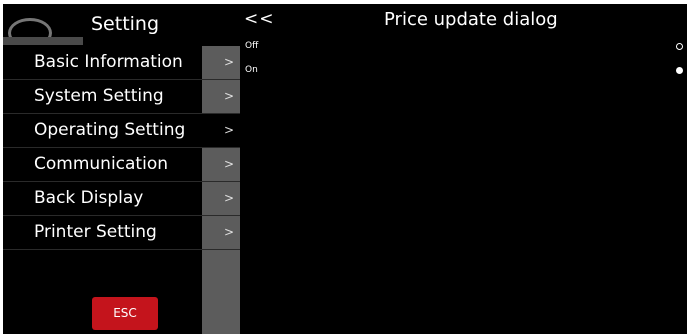 This screenshot has height=335, width=695. Describe the element at coordinates (125, 24) in the screenshot. I see `sidebar-title: Setting` at that location.